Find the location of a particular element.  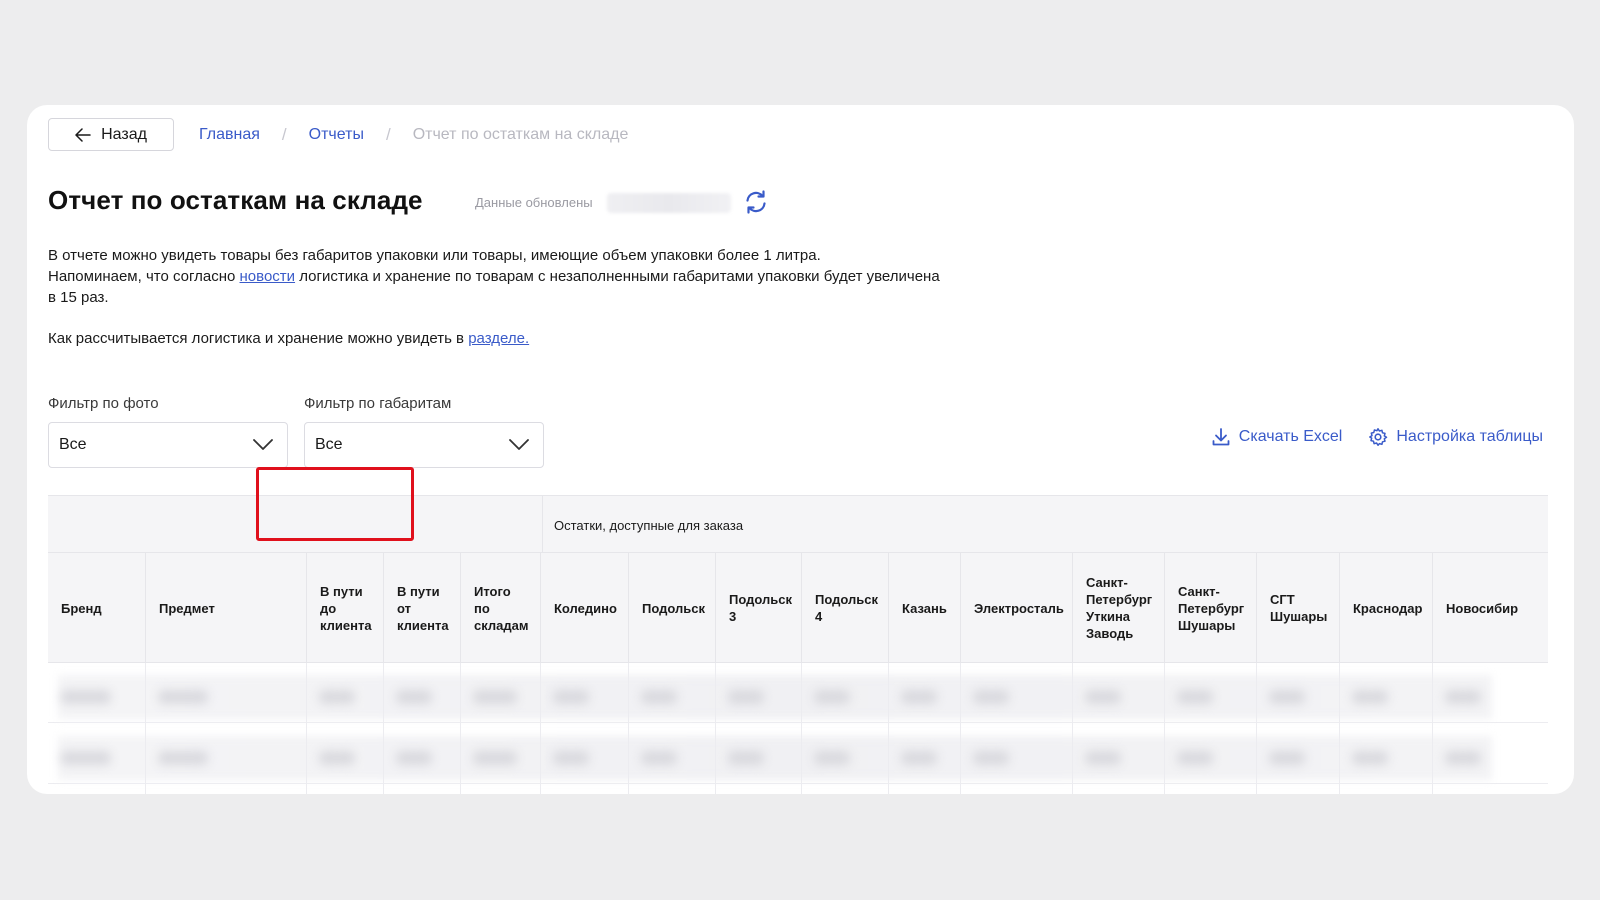

photo-filter-value: Все is located at coordinates (73, 444).